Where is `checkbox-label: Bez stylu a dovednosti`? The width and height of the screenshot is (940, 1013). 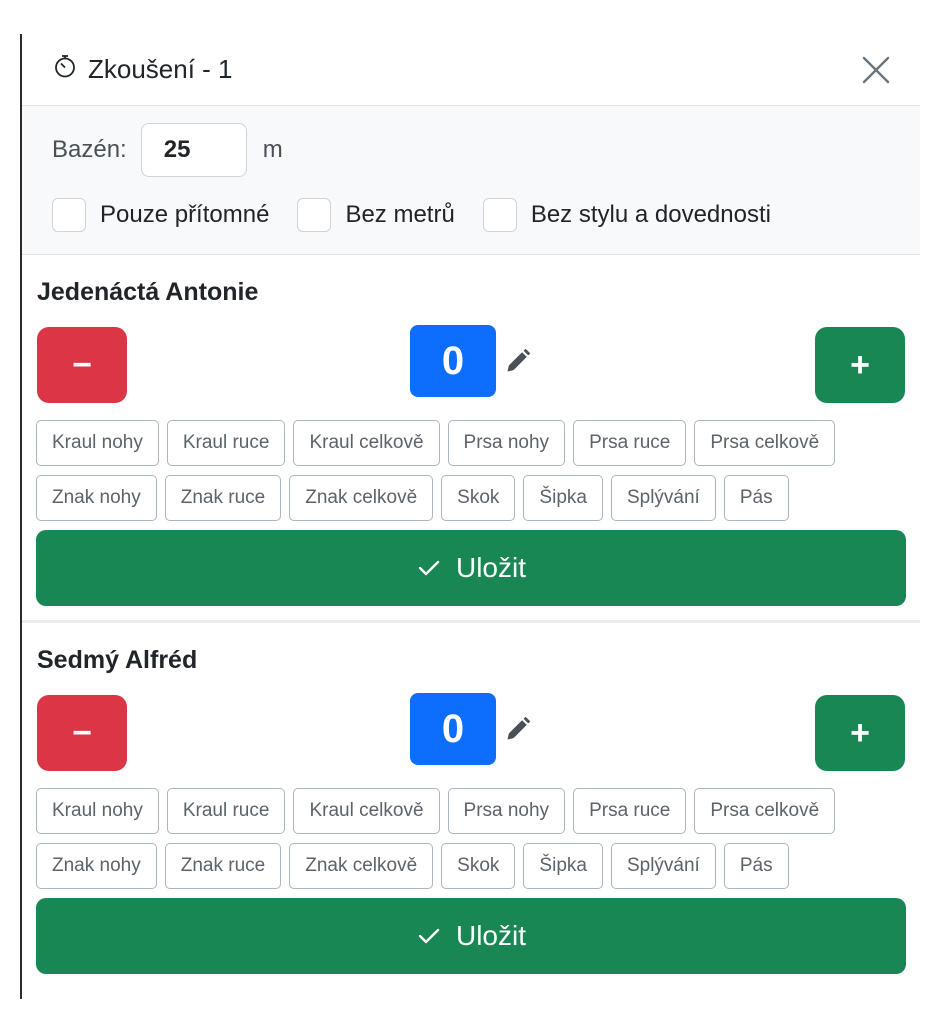 checkbox-label: Bez stylu a dovednosti is located at coordinates (651, 215).